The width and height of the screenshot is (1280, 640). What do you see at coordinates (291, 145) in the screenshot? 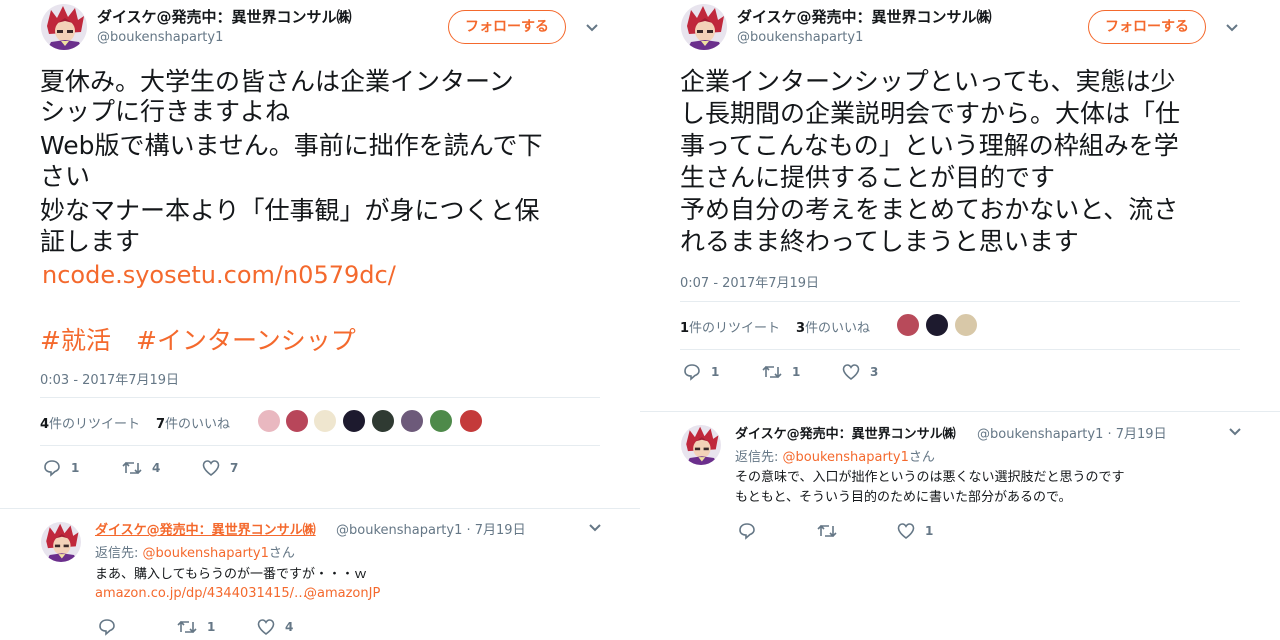
I see `tweet-line: Web版で構いません。事前に拙作を読んで下` at bounding box center [291, 145].